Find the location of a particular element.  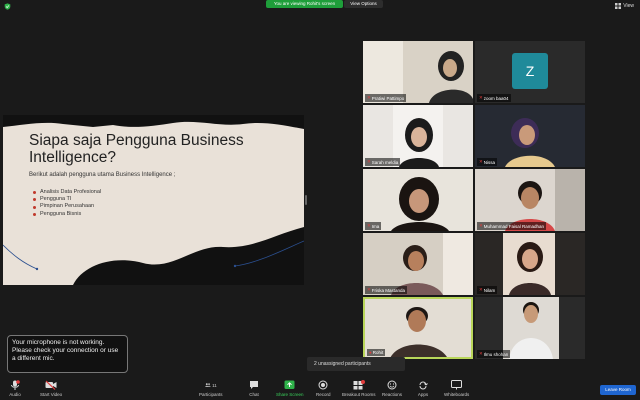

breakout-rooms-icon is located at coordinates (359, 385).